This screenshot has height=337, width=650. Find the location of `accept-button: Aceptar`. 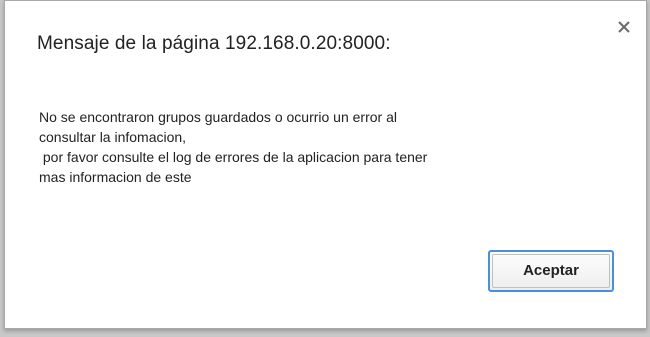

accept-button: Aceptar is located at coordinates (551, 271).